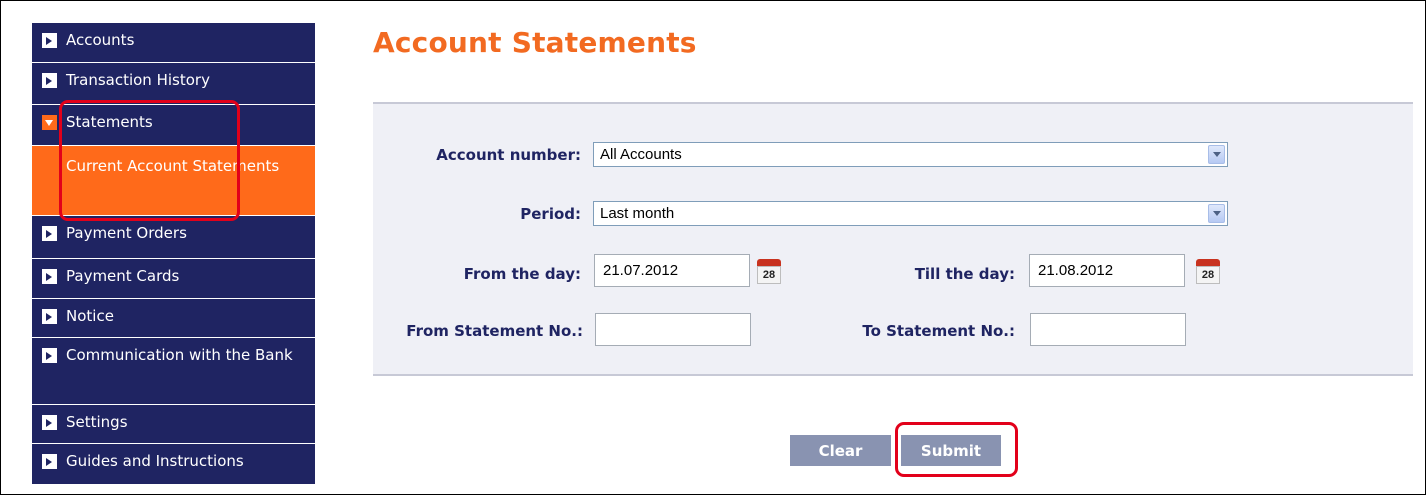 Image resolution: width=1426 pixels, height=495 pixels. What do you see at coordinates (938, 331) in the screenshot?
I see `to-statement-label: To Statement No.:` at bounding box center [938, 331].